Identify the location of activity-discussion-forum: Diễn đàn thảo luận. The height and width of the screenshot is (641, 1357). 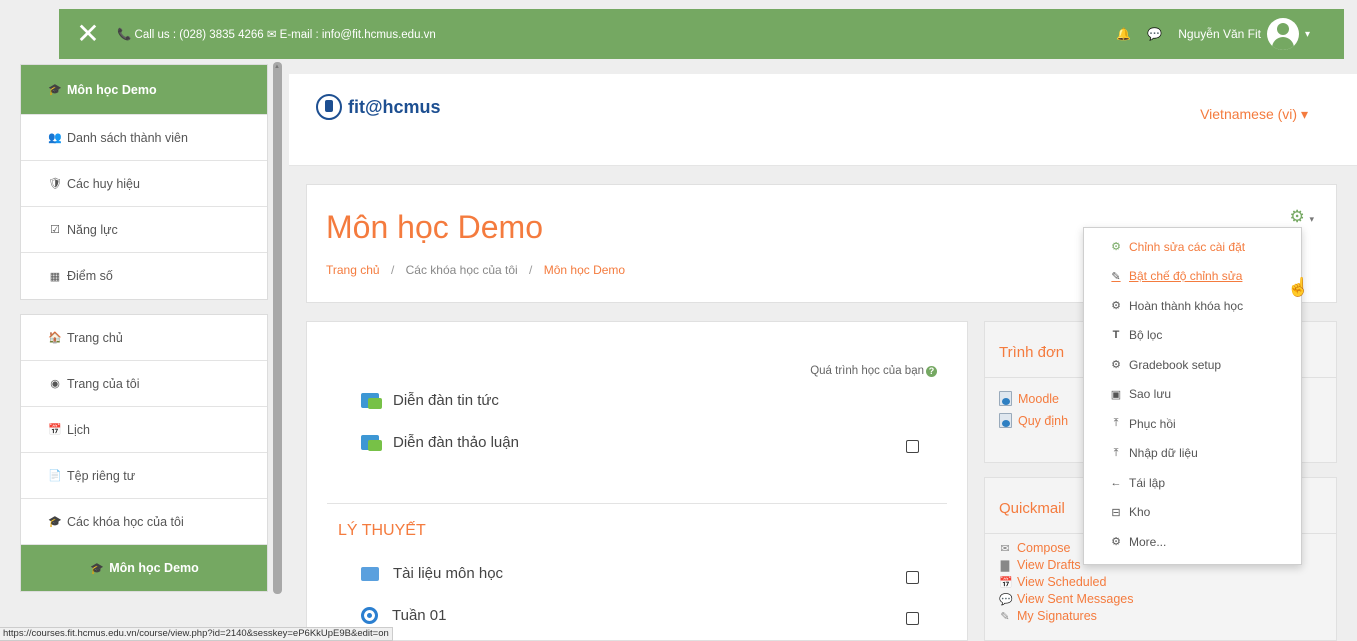
(440, 442).